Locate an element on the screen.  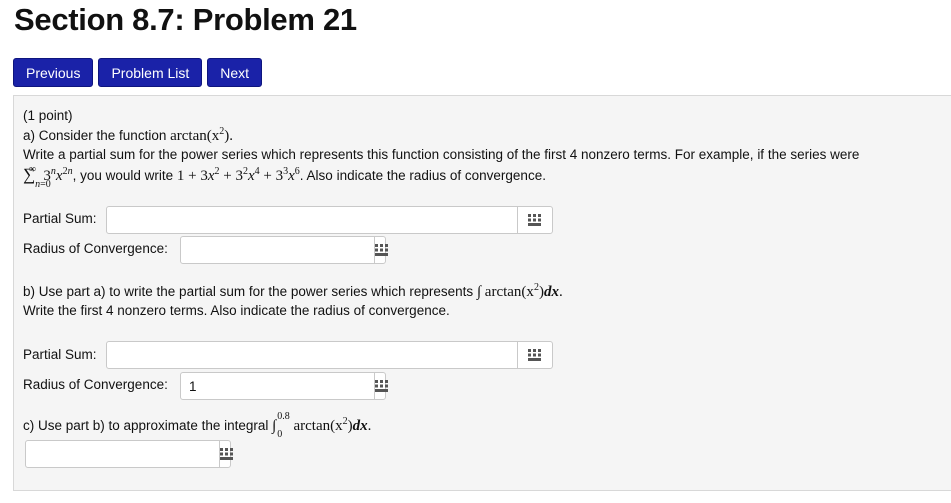
part-a-radius-field is located at coordinates (284, 250).